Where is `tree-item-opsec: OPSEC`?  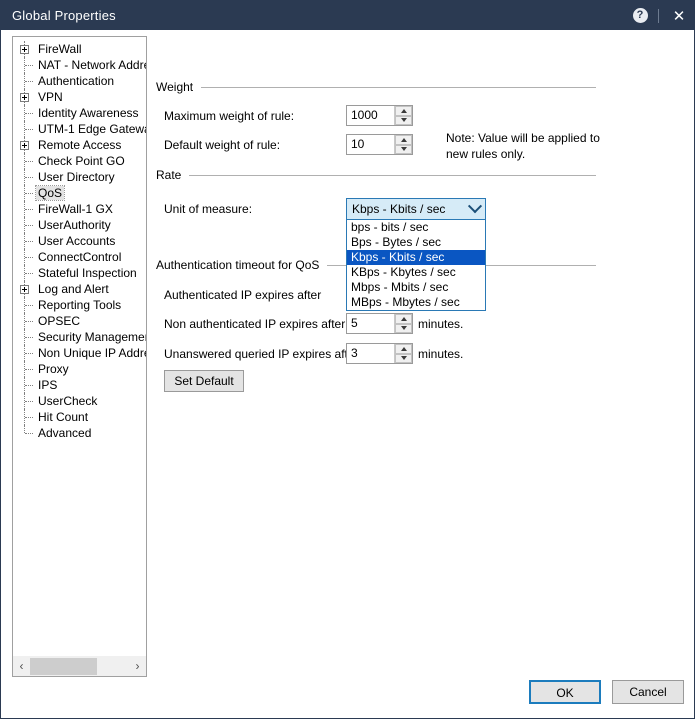
tree-item-opsec: OPSEC is located at coordinates (79, 321).